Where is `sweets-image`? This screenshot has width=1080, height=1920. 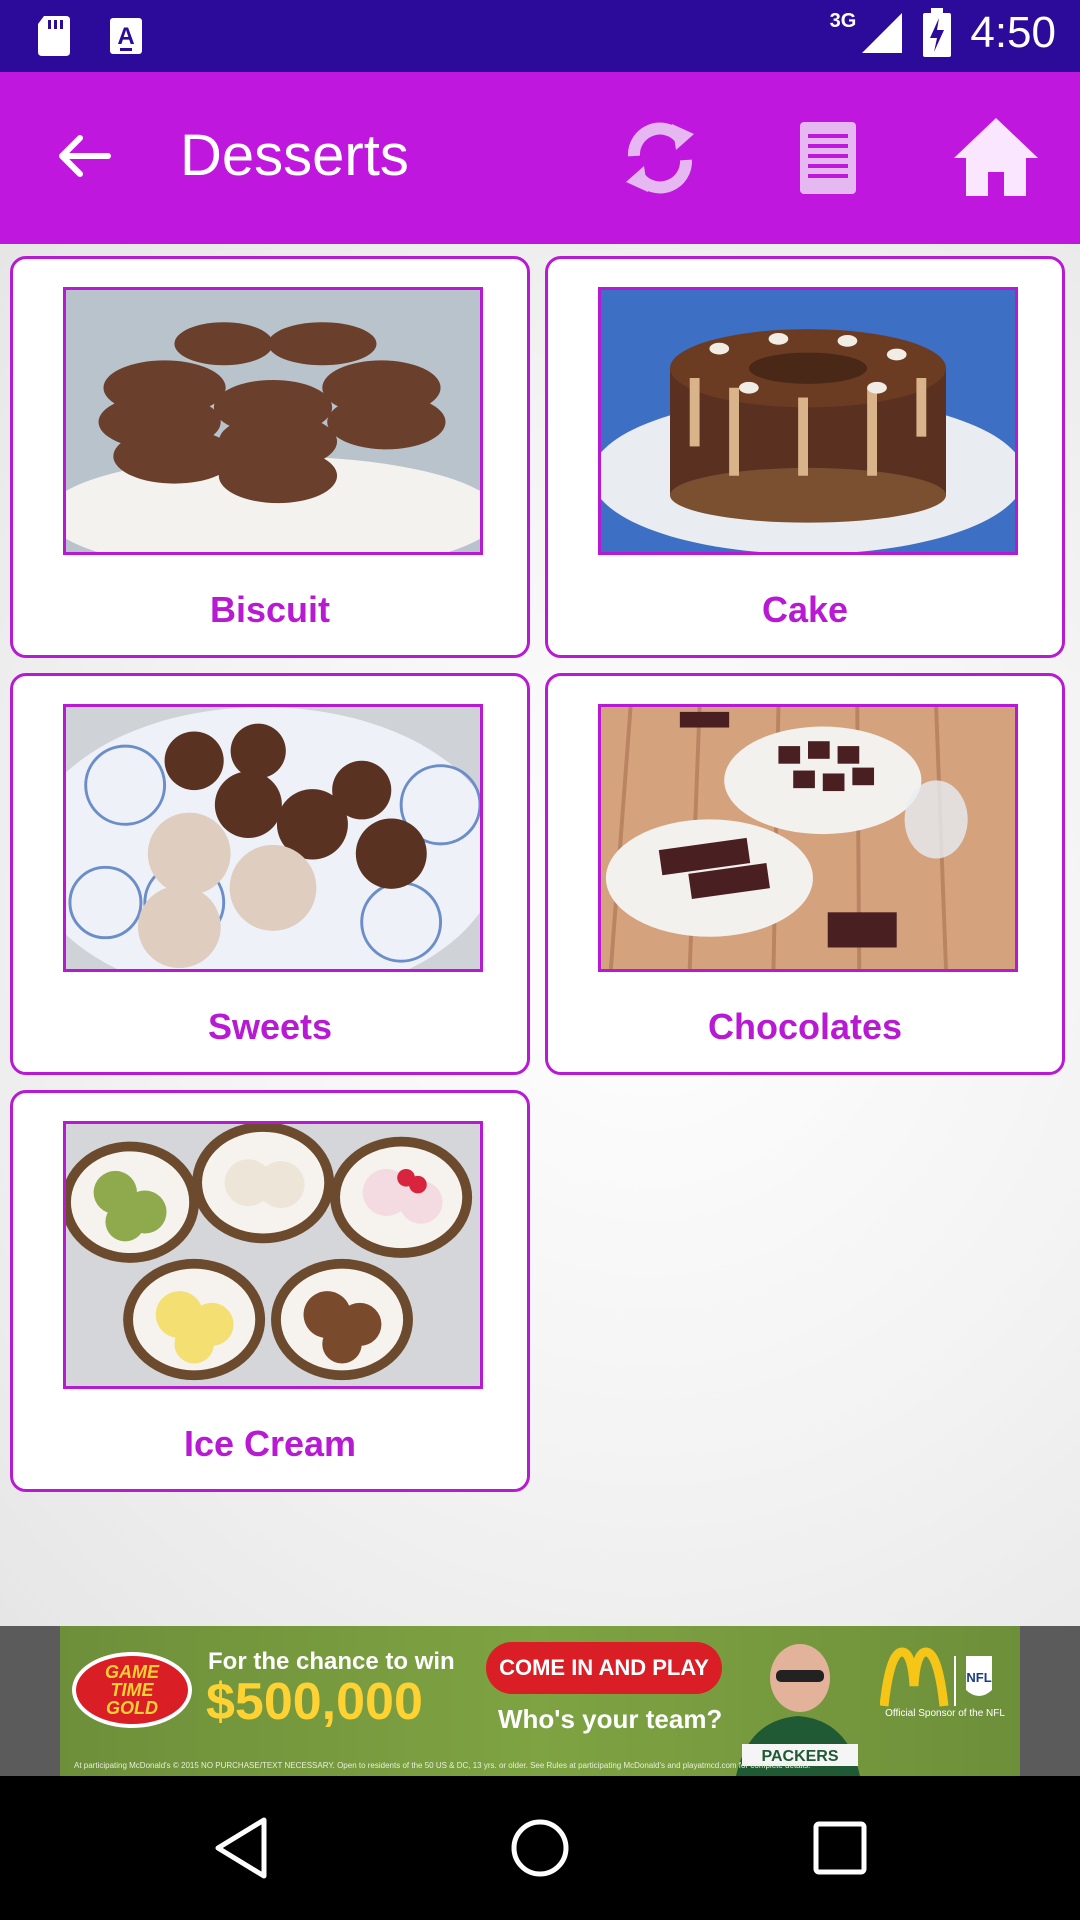 sweets-image is located at coordinates (273, 838).